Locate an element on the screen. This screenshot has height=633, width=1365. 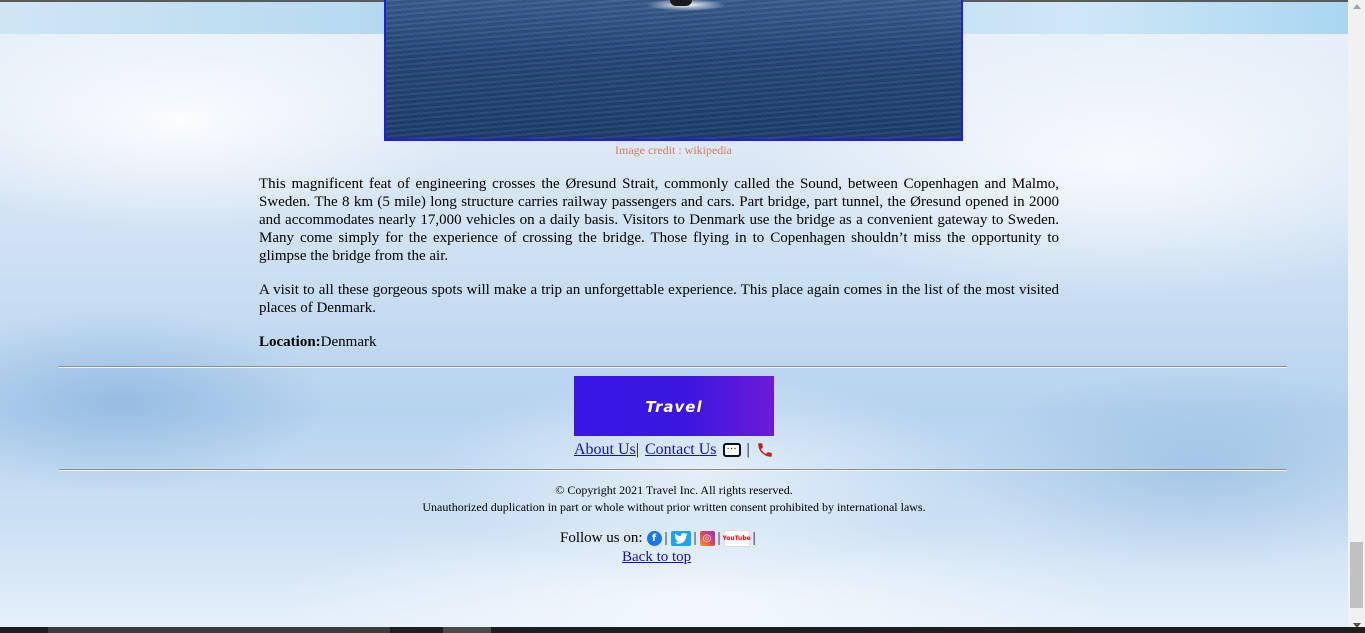
chat-icon: ··· is located at coordinates (731, 450).